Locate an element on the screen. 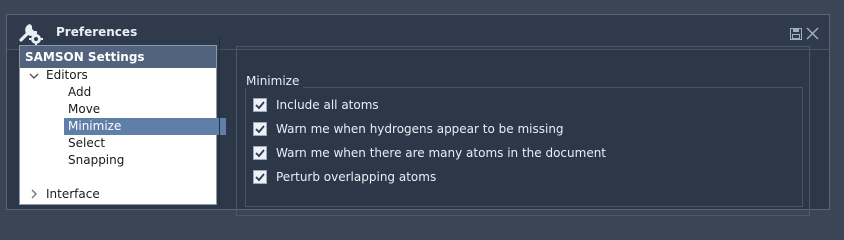 The width and height of the screenshot is (844, 240). warn-hydrogens-checkbox is located at coordinates (260, 129).